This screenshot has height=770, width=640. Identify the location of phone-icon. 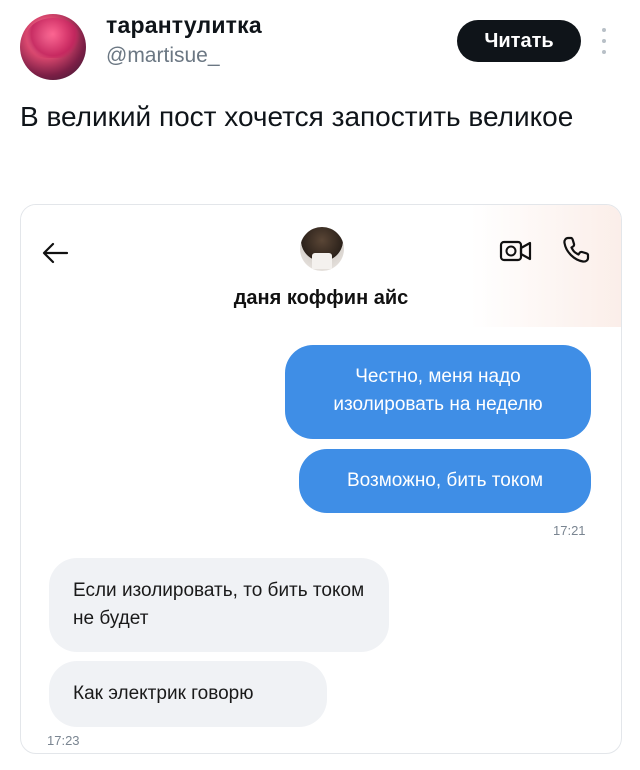
(576, 250).